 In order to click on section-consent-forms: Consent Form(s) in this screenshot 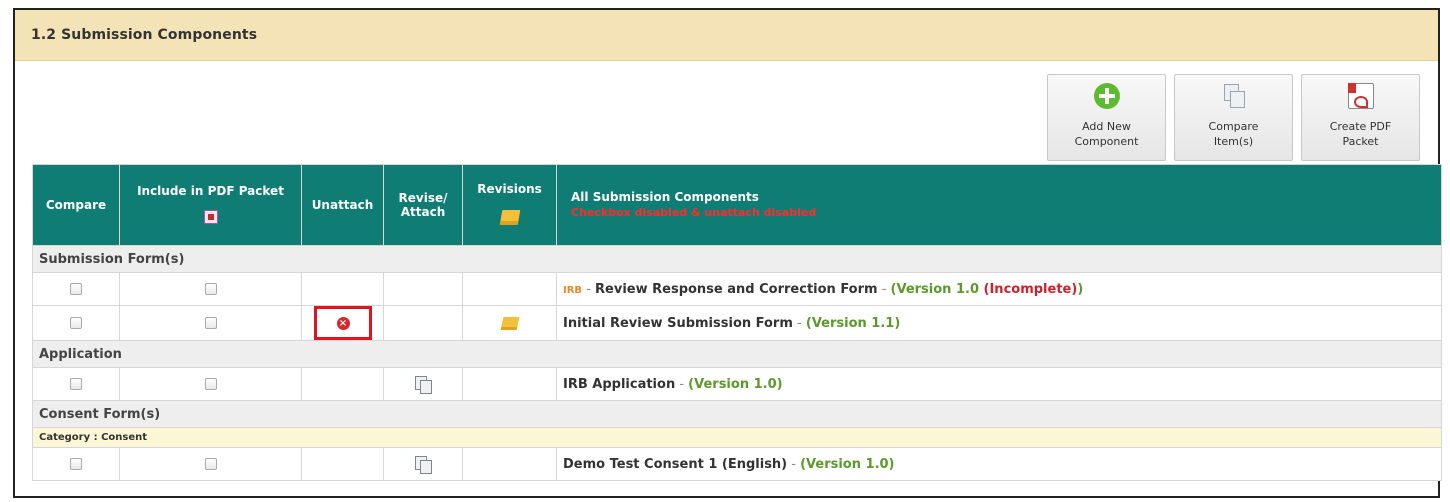, I will do `click(737, 414)`.